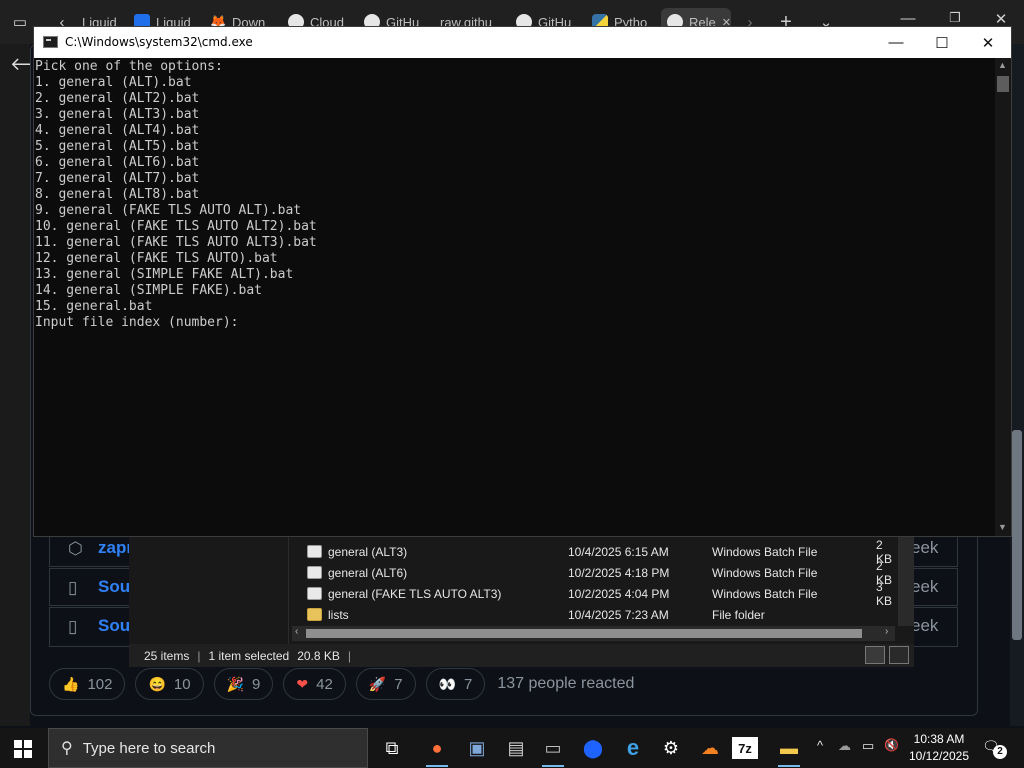 This screenshot has height=768, width=1024. Describe the element at coordinates (148, 290) in the screenshot. I see `console-line: 14. general (SIMPLE FAKE).bat` at that location.